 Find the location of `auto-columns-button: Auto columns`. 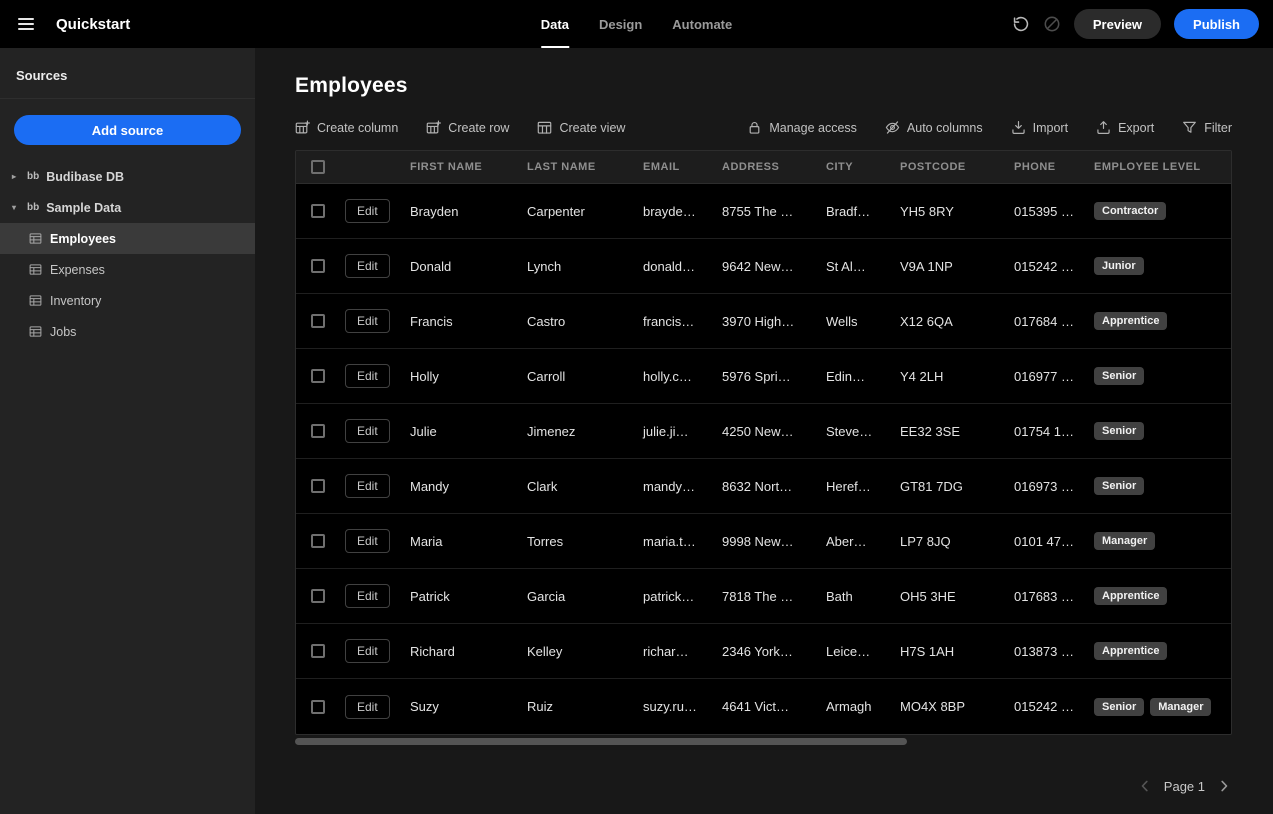

auto-columns-button: Auto columns is located at coordinates (934, 127).